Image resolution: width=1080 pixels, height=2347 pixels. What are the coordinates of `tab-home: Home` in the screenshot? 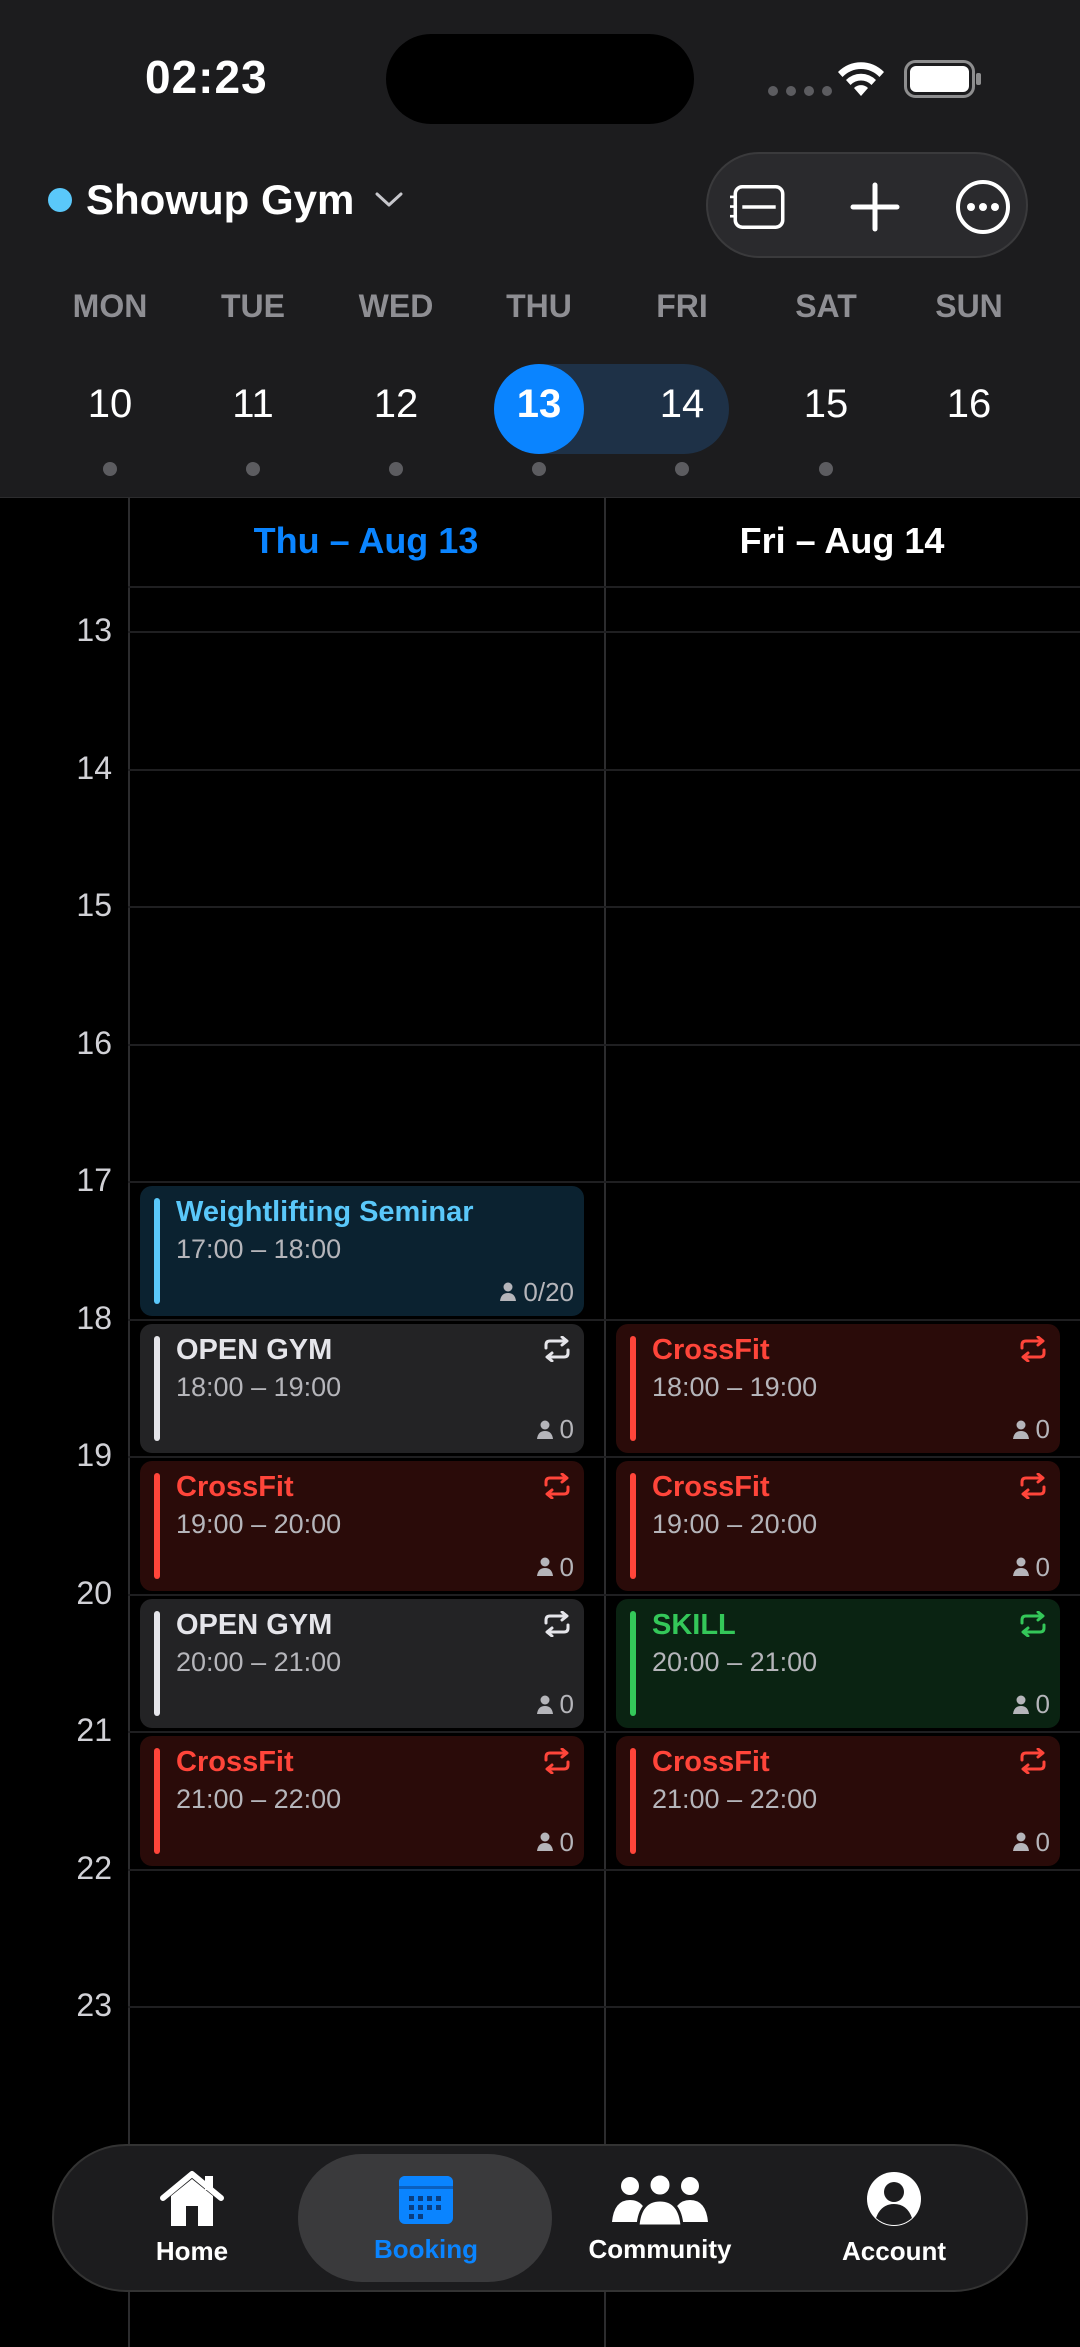 It's located at (192, 2218).